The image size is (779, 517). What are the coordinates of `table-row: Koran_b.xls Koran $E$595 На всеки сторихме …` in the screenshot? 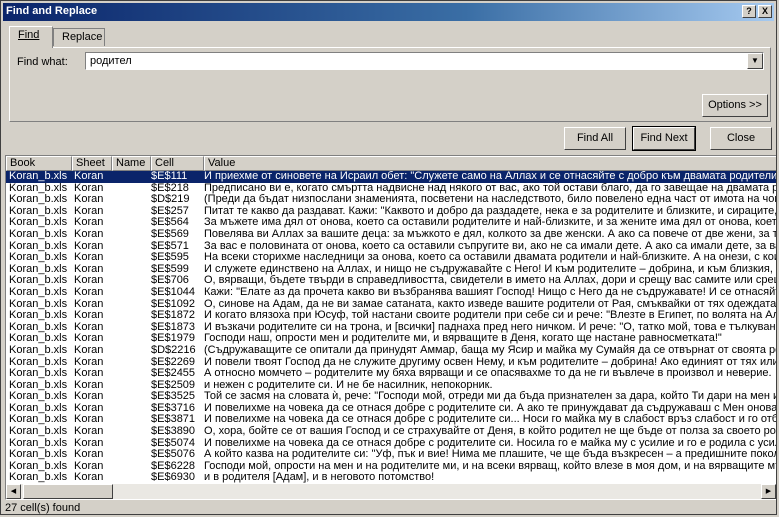 It's located at (391, 258).